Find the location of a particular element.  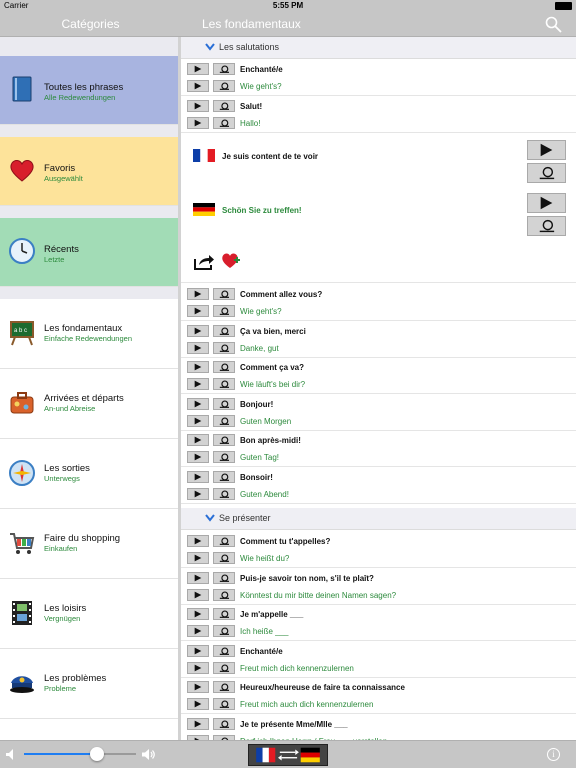

volume-thumb is located at coordinates (96, 754).